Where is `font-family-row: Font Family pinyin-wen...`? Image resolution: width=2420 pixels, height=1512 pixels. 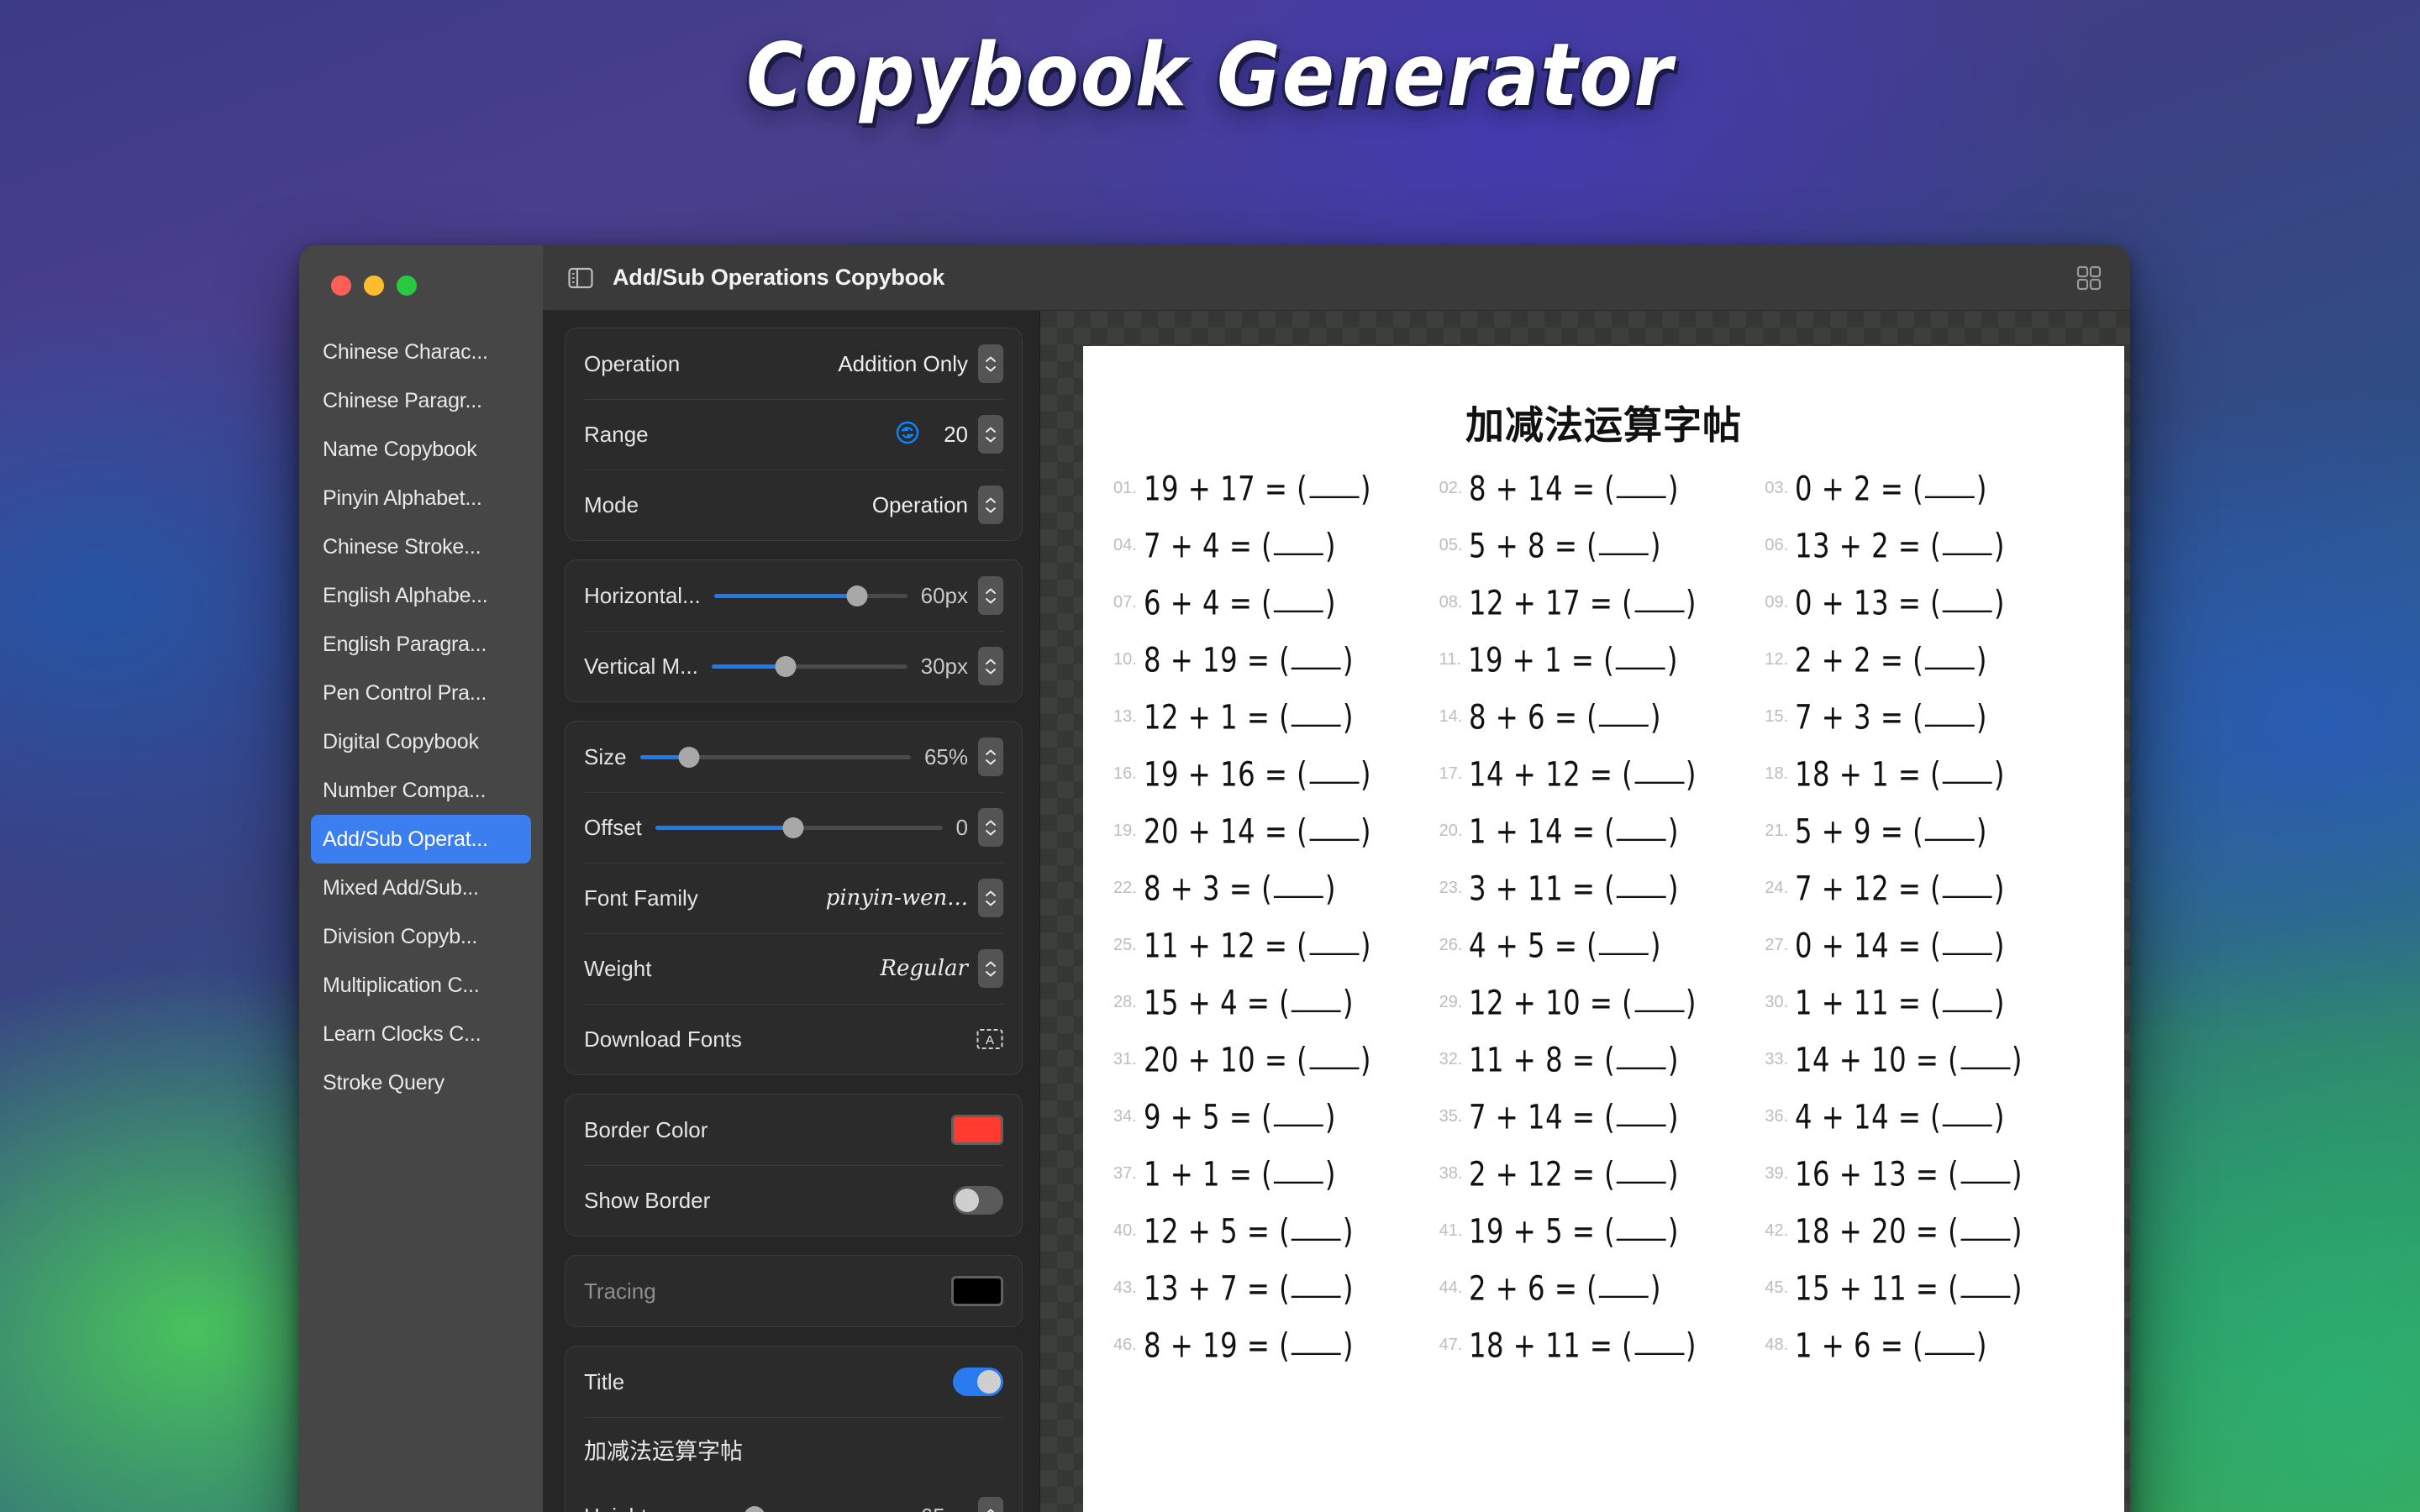
font-family-row: Font Family pinyin-wen... is located at coordinates (794, 898).